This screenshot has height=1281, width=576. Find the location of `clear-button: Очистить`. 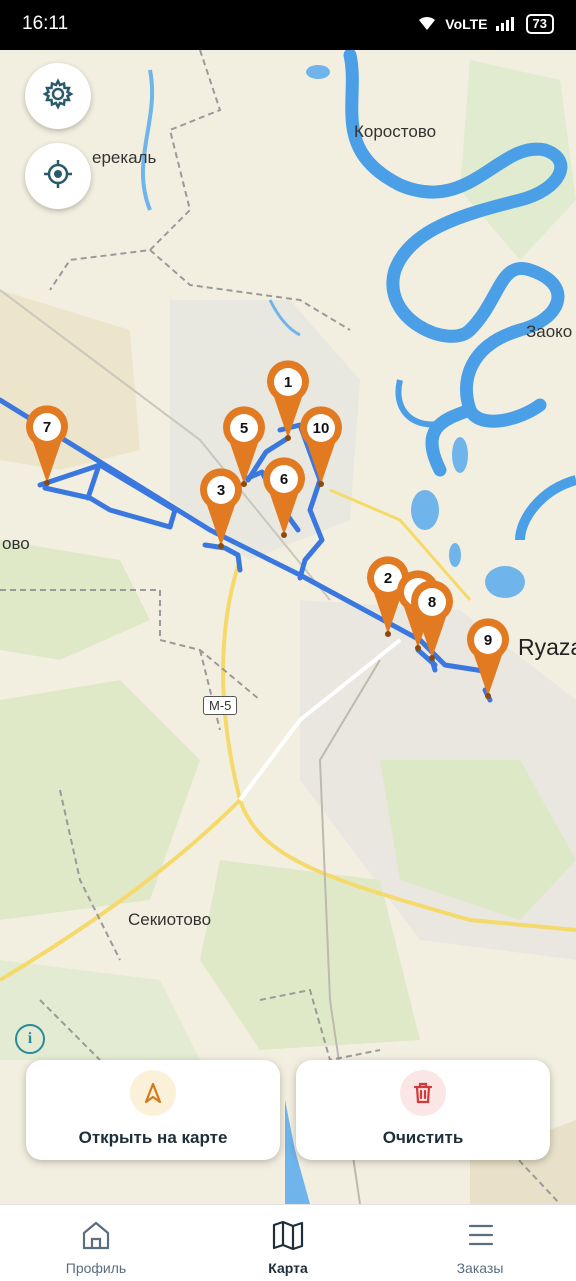

clear-button: Очистить is located at coordinates (423, 1110).